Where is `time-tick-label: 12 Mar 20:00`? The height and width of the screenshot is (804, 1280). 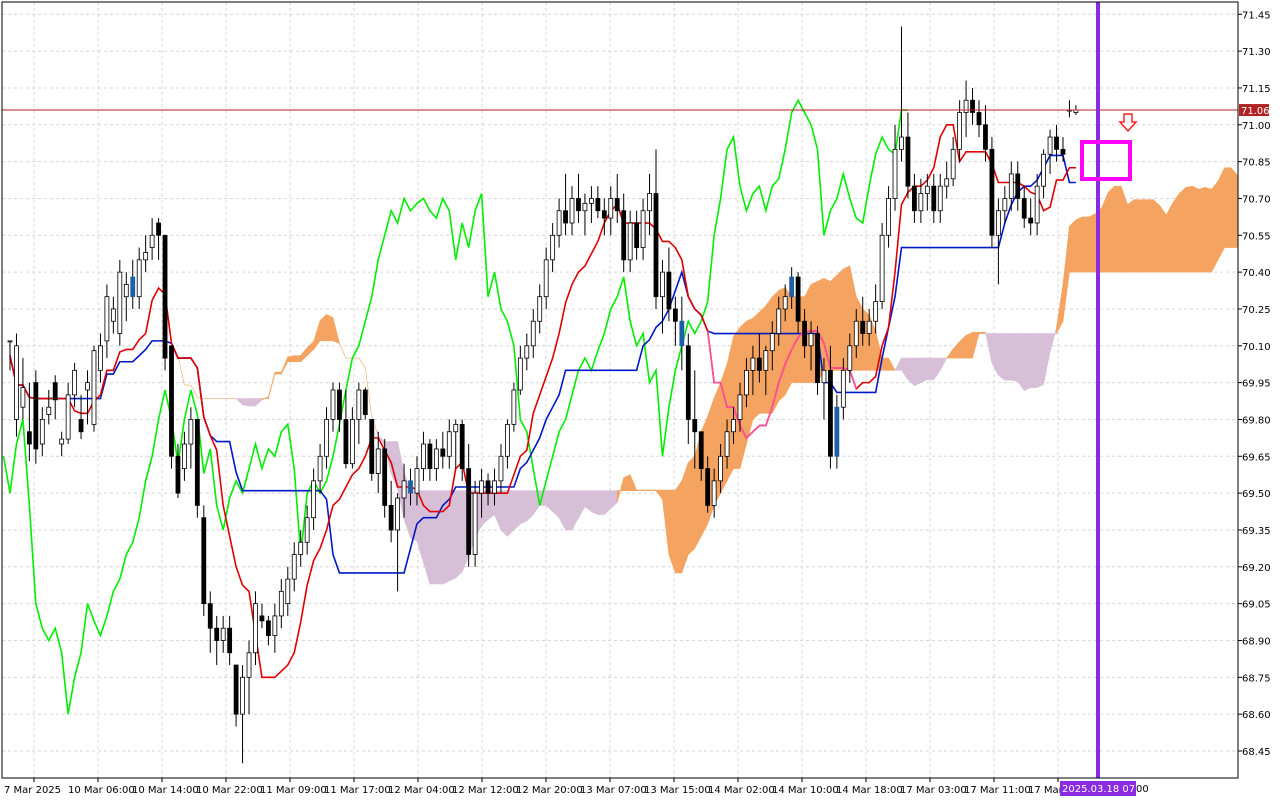 time-tick-label: 12 Mar 20:00 is located at coordinates (549, 790).